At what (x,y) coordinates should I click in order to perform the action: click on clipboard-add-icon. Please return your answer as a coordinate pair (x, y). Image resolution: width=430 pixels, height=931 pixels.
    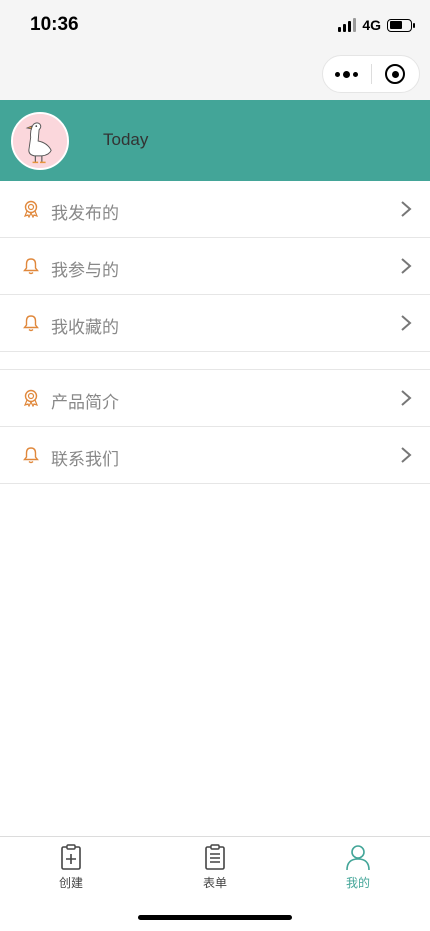
    Looking at the image, I should click on (71, 857).